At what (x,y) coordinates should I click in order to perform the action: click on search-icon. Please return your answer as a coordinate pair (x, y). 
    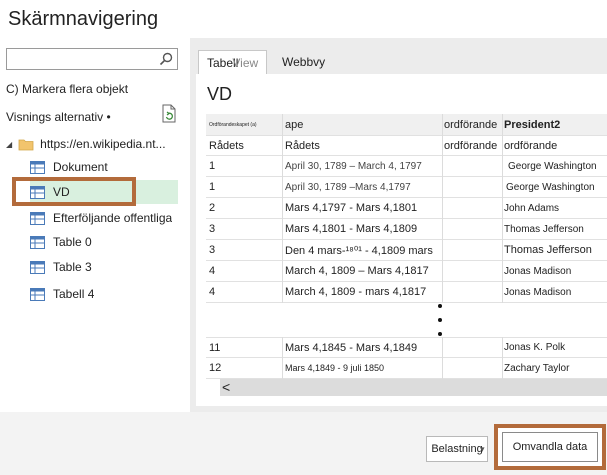
    Looking at the image, I should click on (166, 59).